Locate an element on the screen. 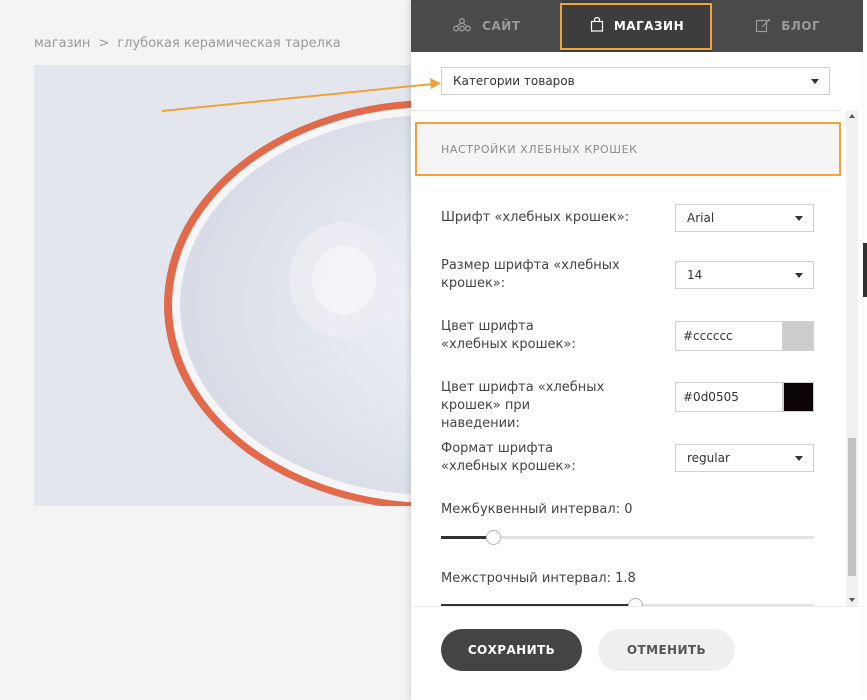 This screenshot has height=700, width=867. tab-site: САЙТ is located at coordinates (486, 26).